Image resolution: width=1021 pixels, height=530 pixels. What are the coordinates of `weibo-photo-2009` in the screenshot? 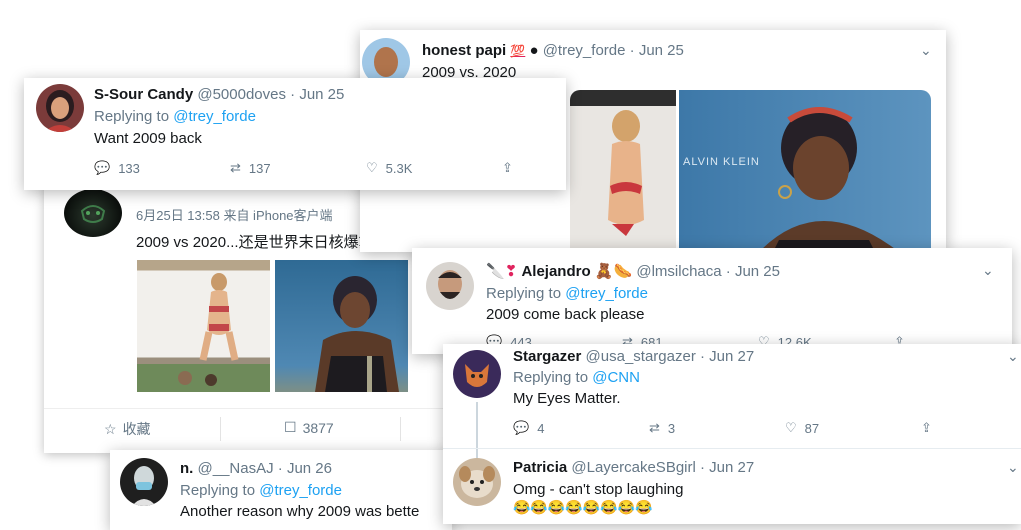 It's located at (203, 326).